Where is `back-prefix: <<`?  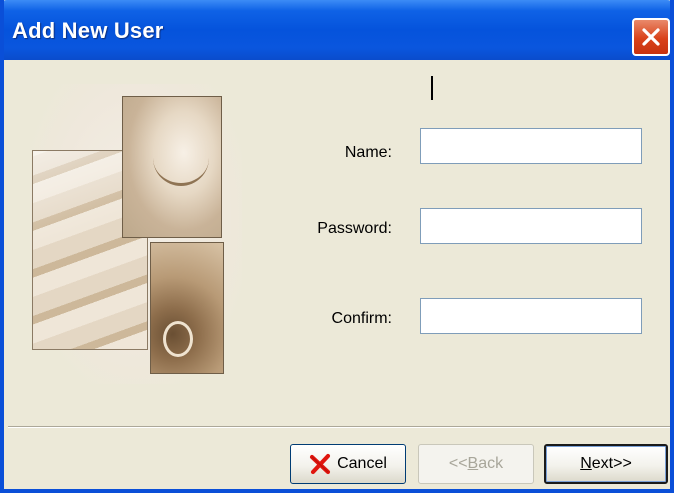
back-prefix: << is located at coordinates (458, 463).